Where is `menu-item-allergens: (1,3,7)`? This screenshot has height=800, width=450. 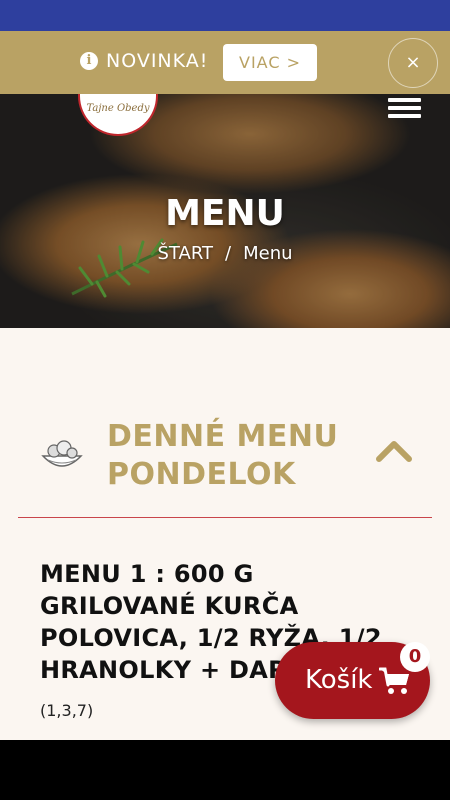
menu-item-allergens: (1,3,7) is located at coordinates (67, 710).